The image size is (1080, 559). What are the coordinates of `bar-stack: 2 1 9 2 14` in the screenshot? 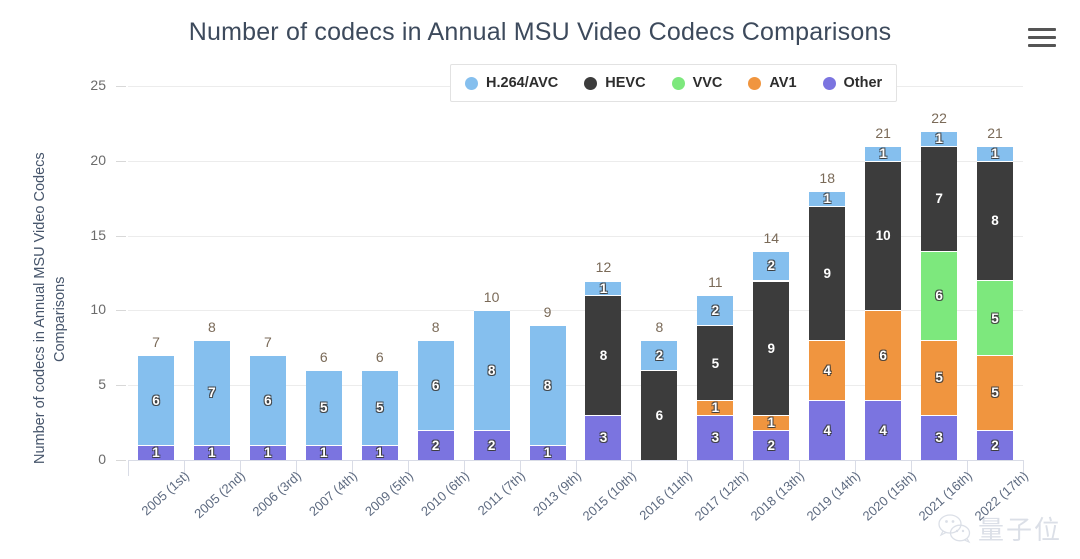 It's located at (771, 273).